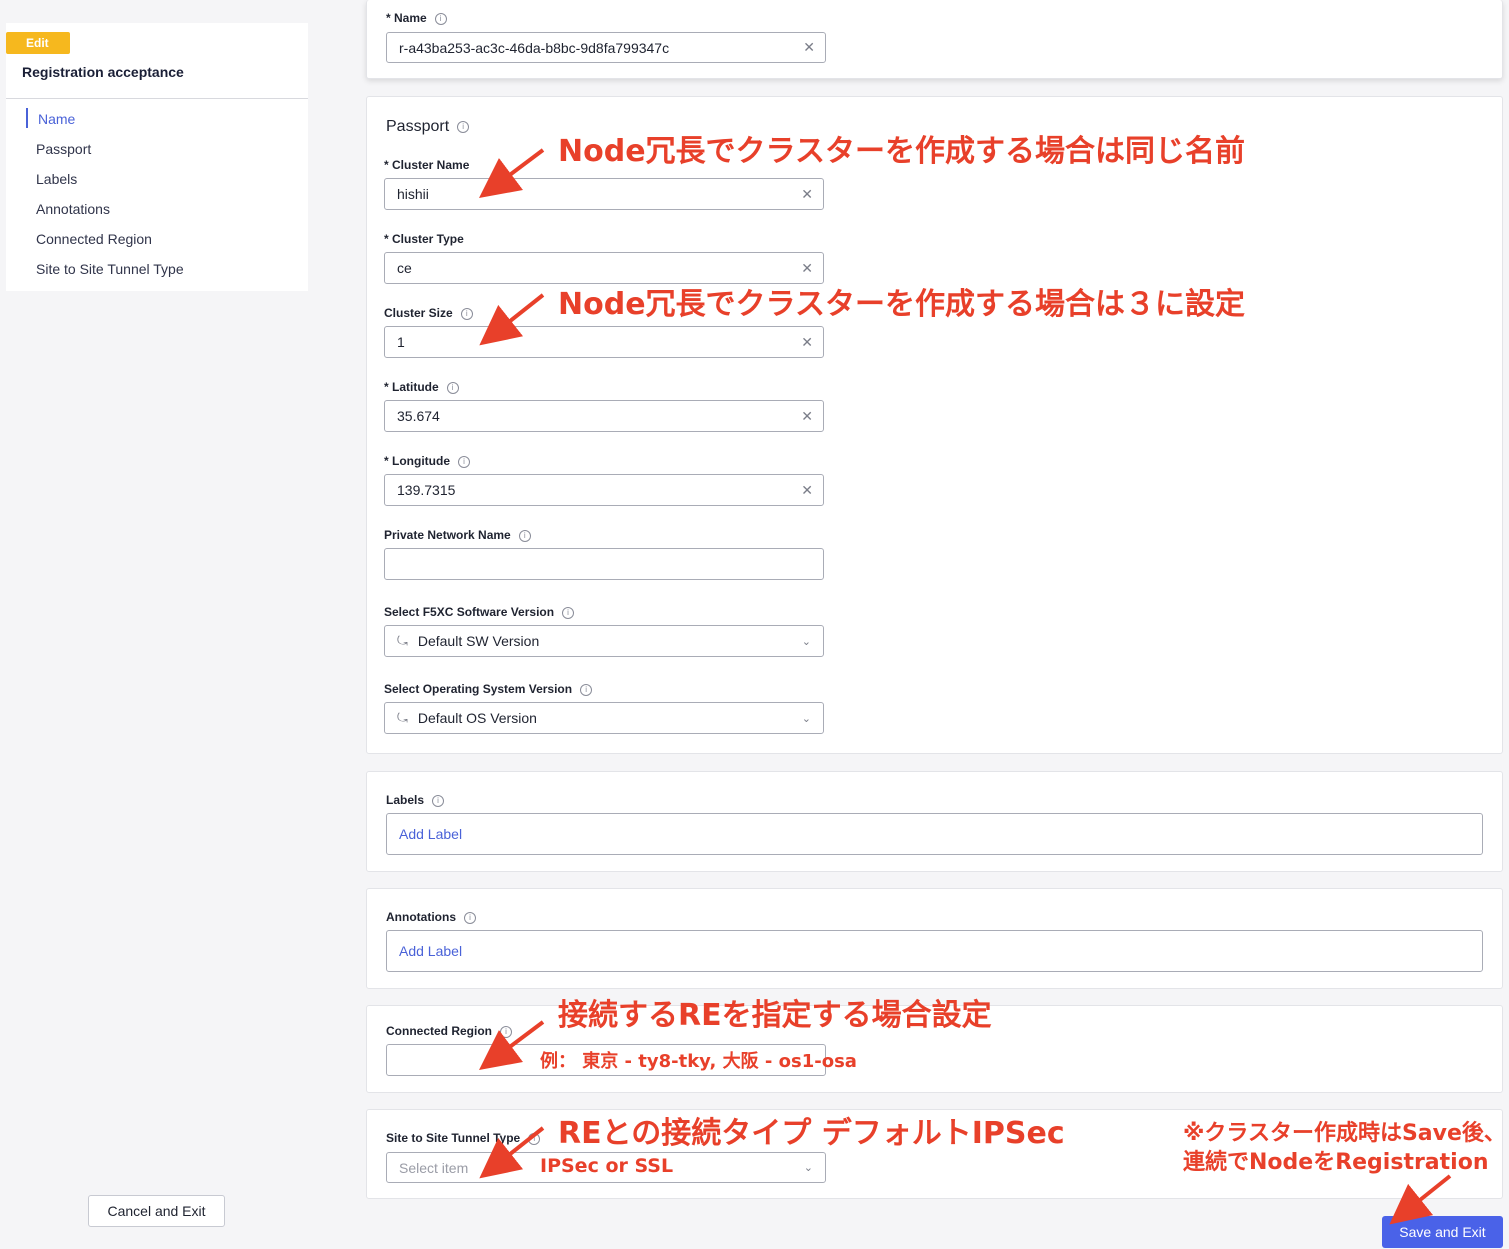  Describe the element at coordinates (512, 1045) in the screenshot. I see `arrow-region` at that location.